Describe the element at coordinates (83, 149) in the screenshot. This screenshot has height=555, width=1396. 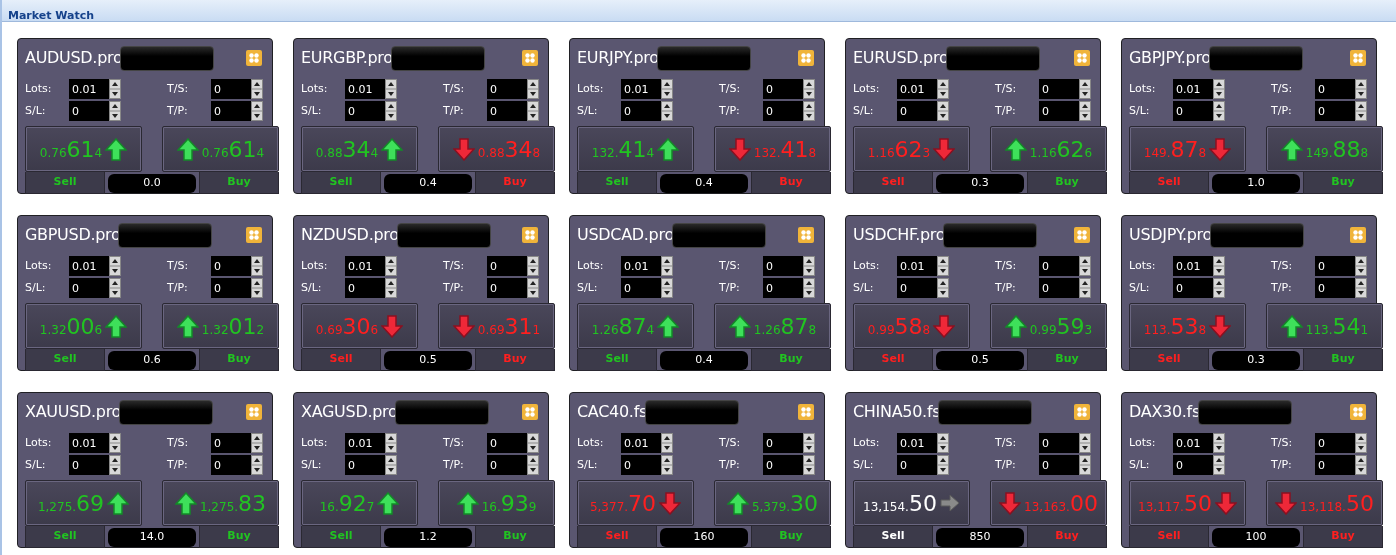
I see `sell-price-button: 0.76614` at that location.